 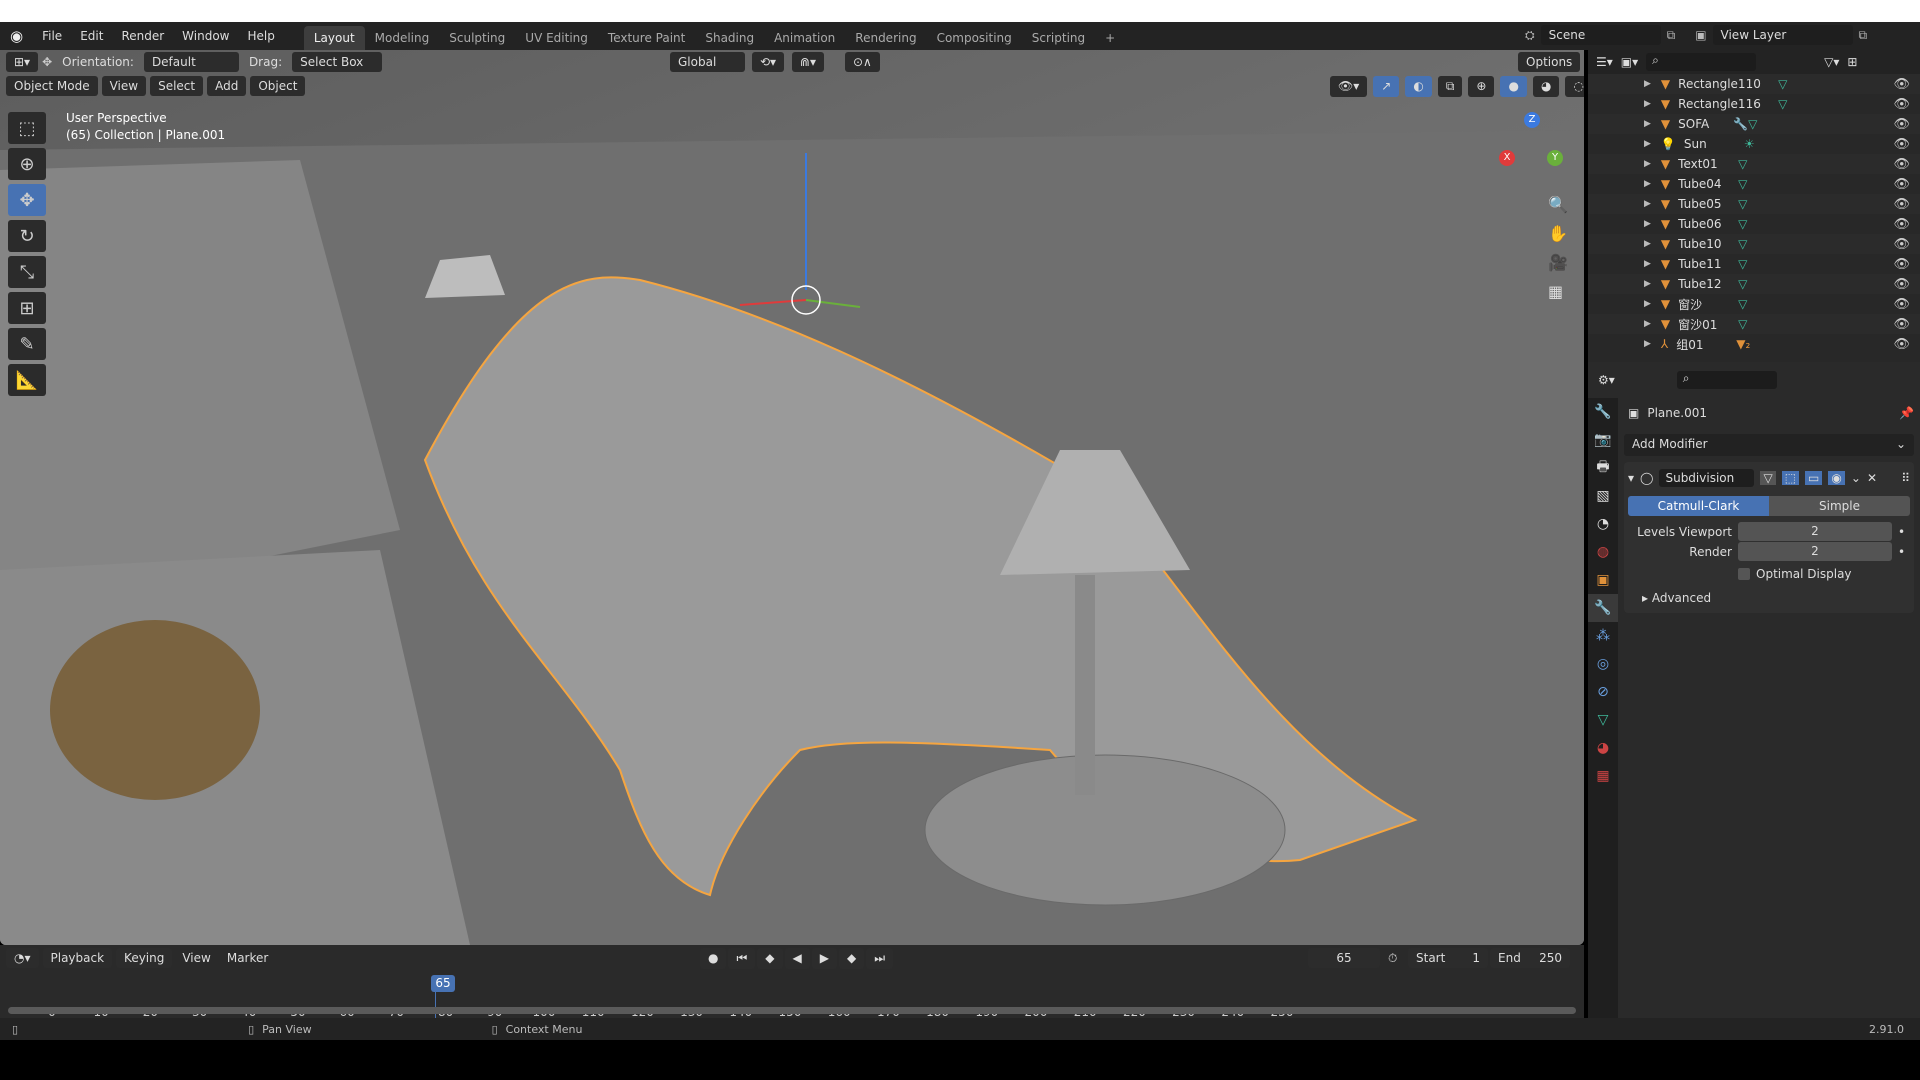 I want to click on play-icon: ▶, so click(x=824, y=958).